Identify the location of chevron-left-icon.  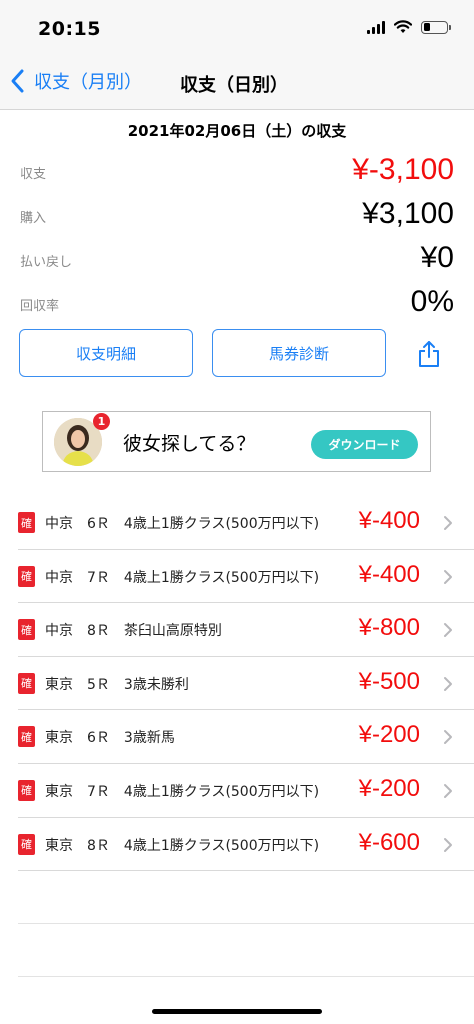
(17, 81).